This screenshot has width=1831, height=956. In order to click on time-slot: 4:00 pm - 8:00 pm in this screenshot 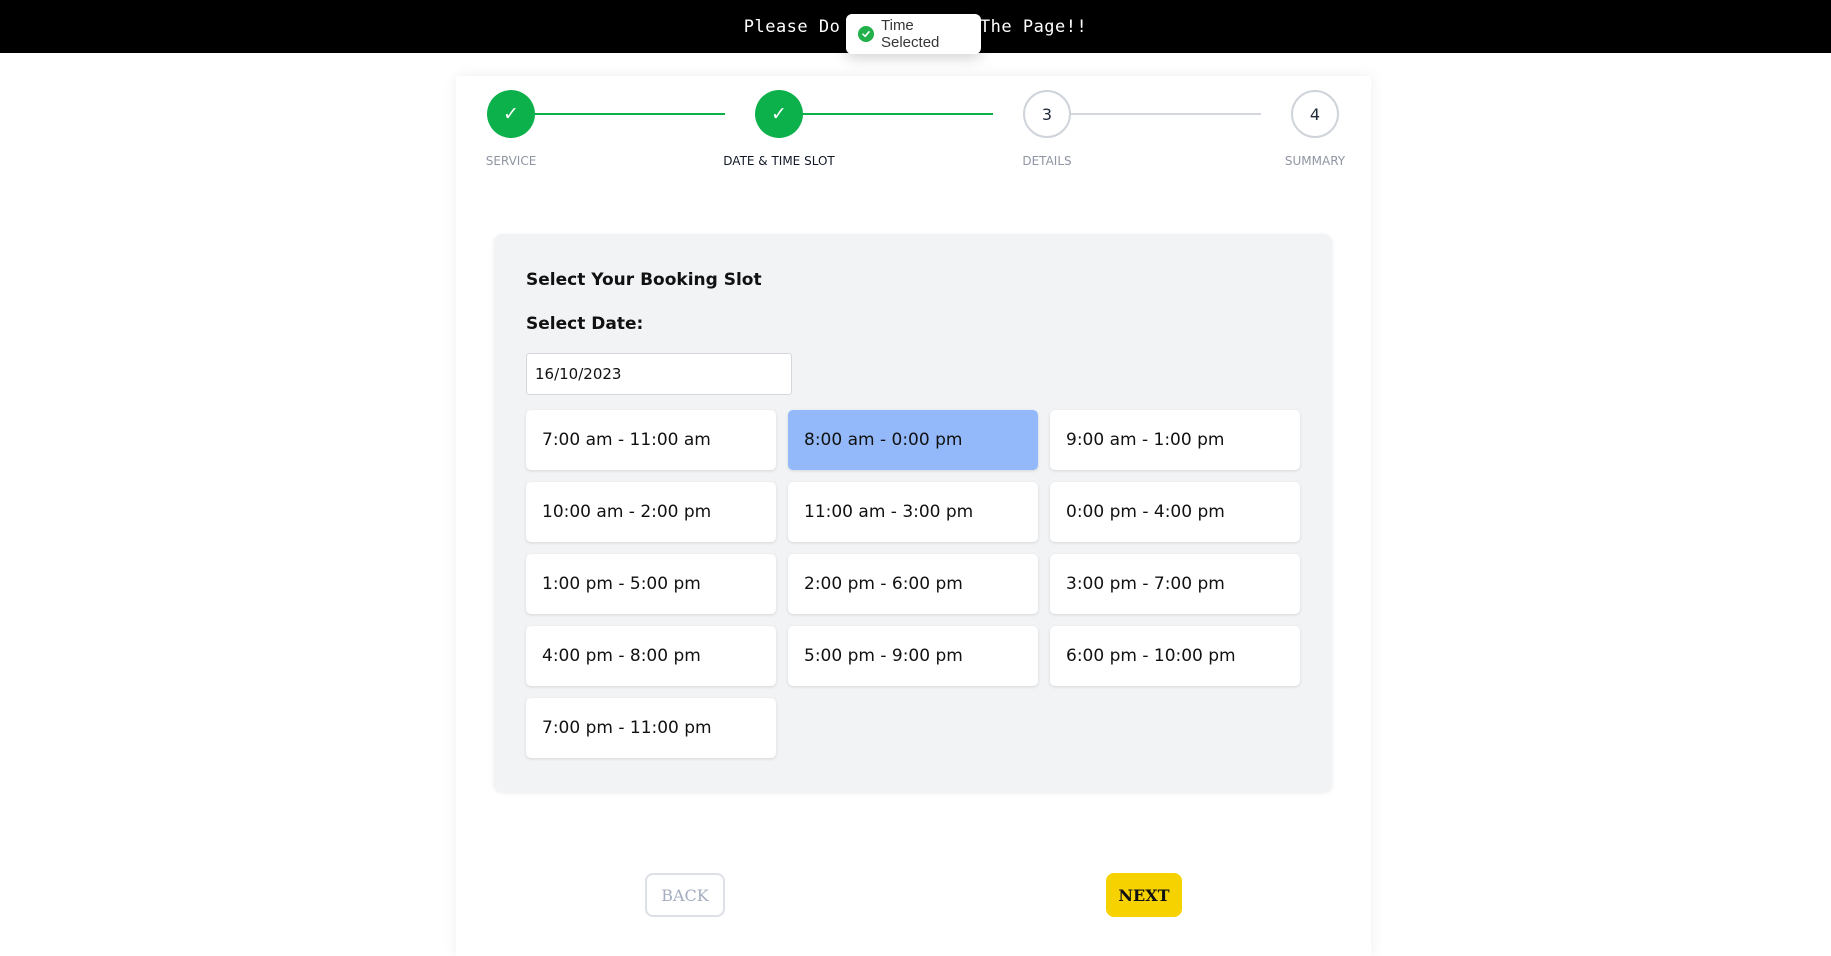, I will do `click(651, 656)`.